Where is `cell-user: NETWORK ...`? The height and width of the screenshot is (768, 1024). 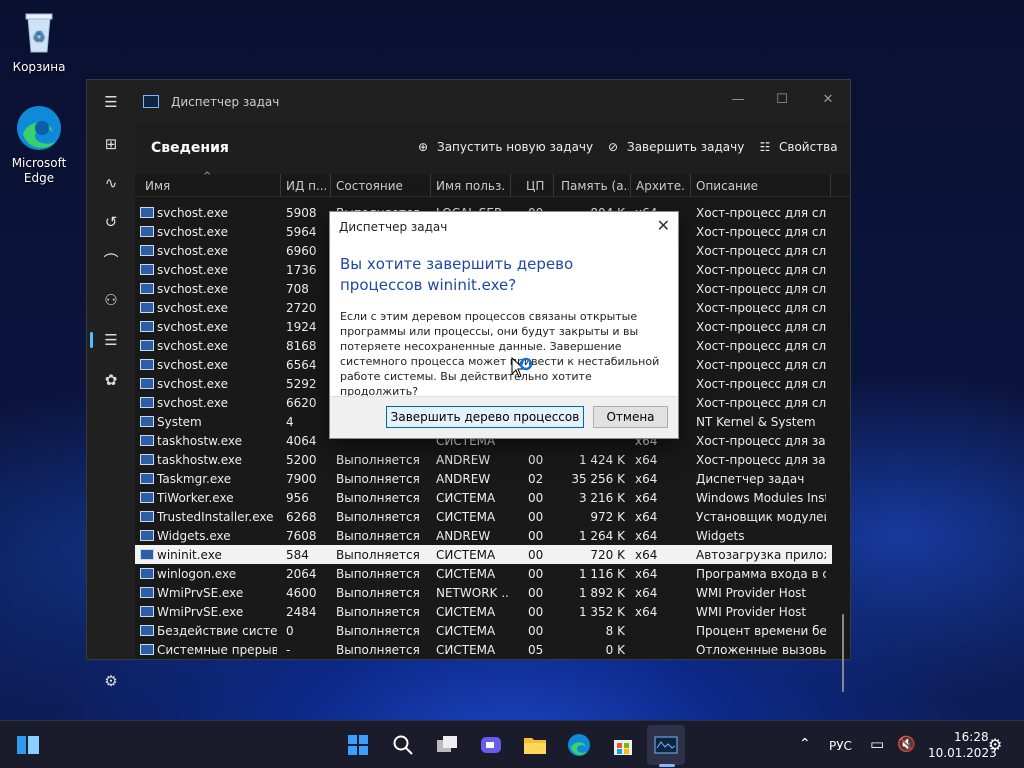
cell-user: NETWORK ... is located at coordinates (472, 593).